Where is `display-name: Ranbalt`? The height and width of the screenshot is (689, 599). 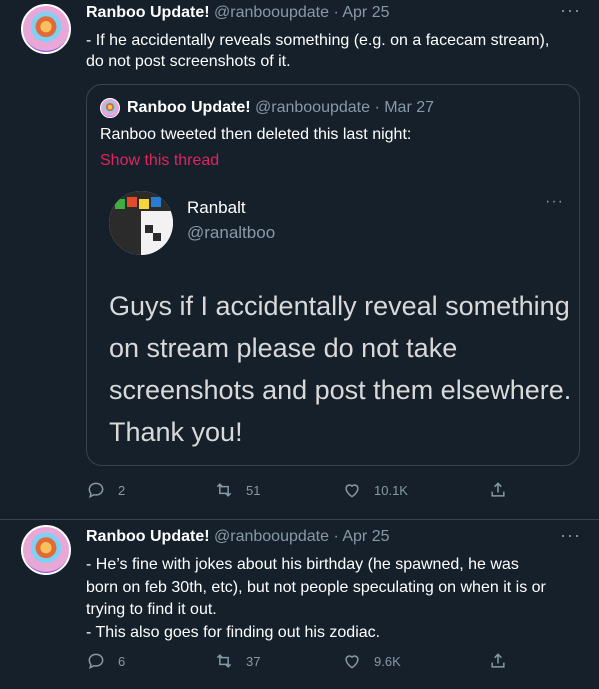
display-name: Ranbalt is located at coordinates (216, 207).